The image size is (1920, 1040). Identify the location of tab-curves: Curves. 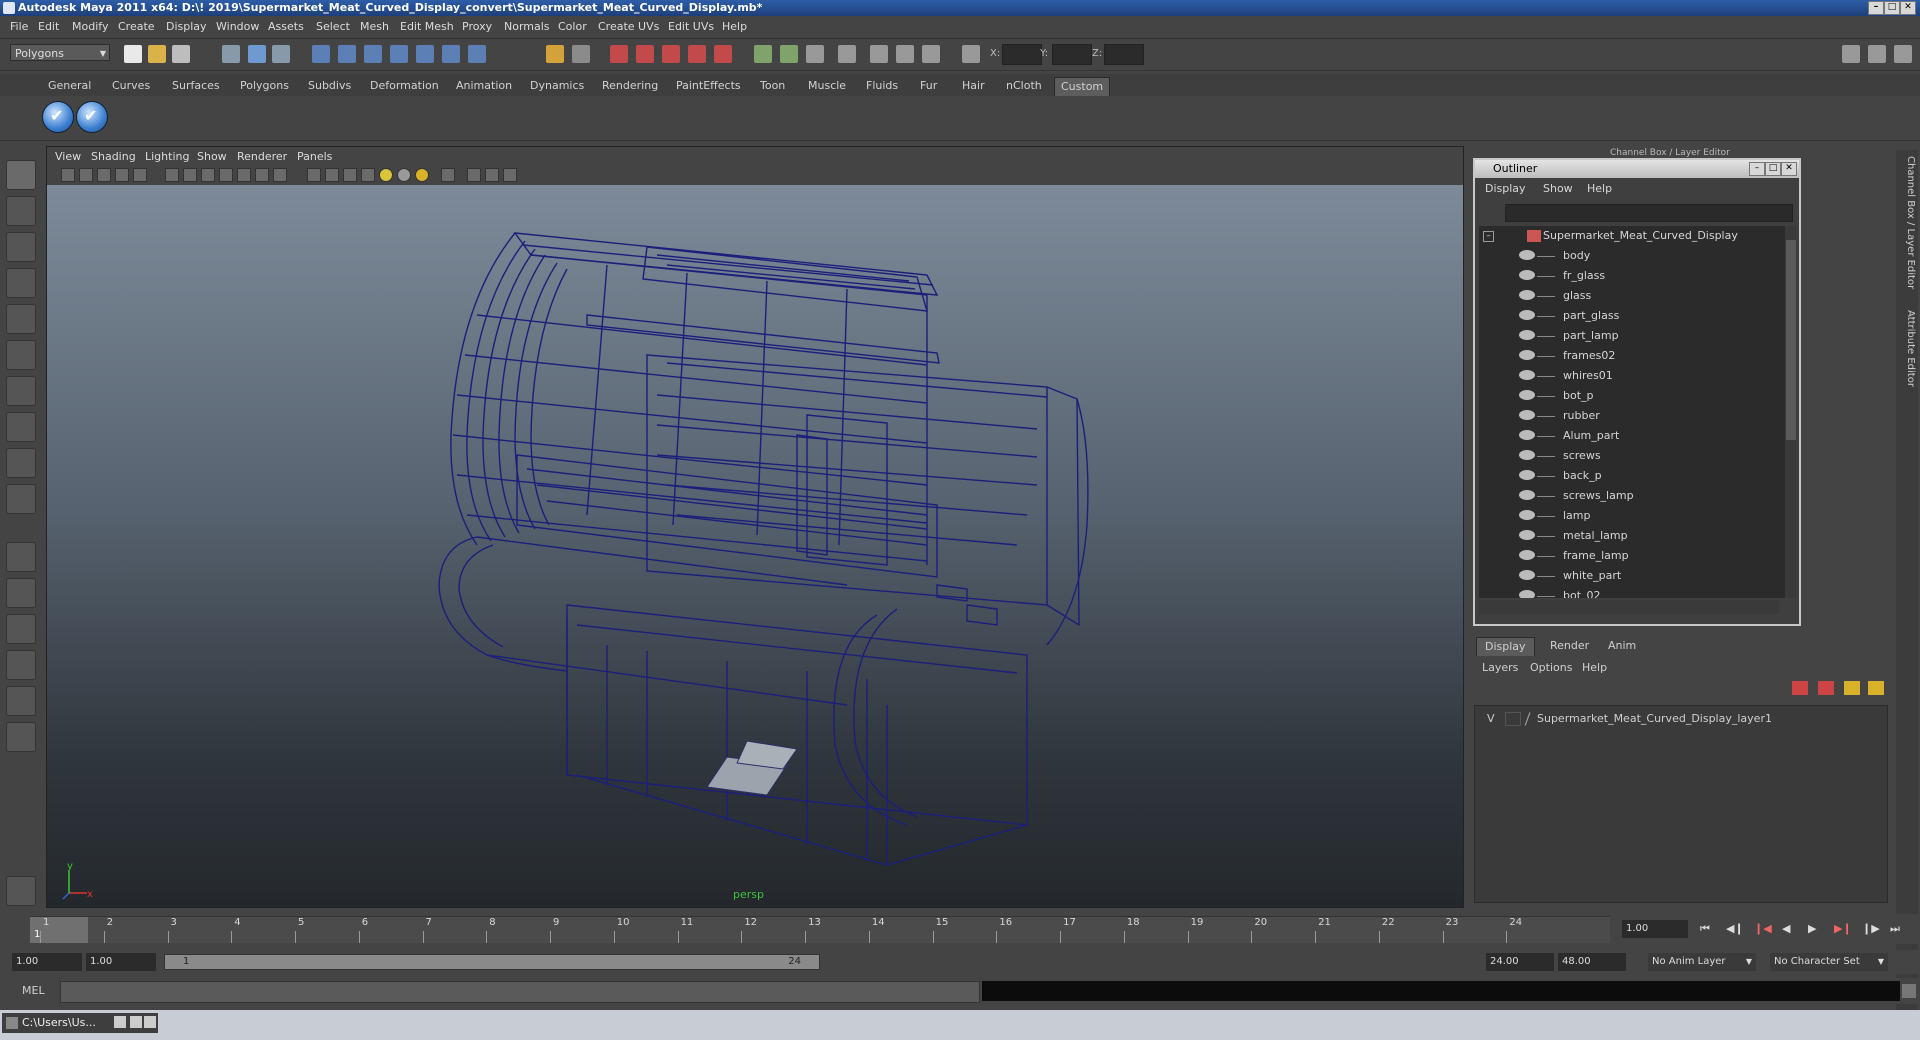
(131, 86).